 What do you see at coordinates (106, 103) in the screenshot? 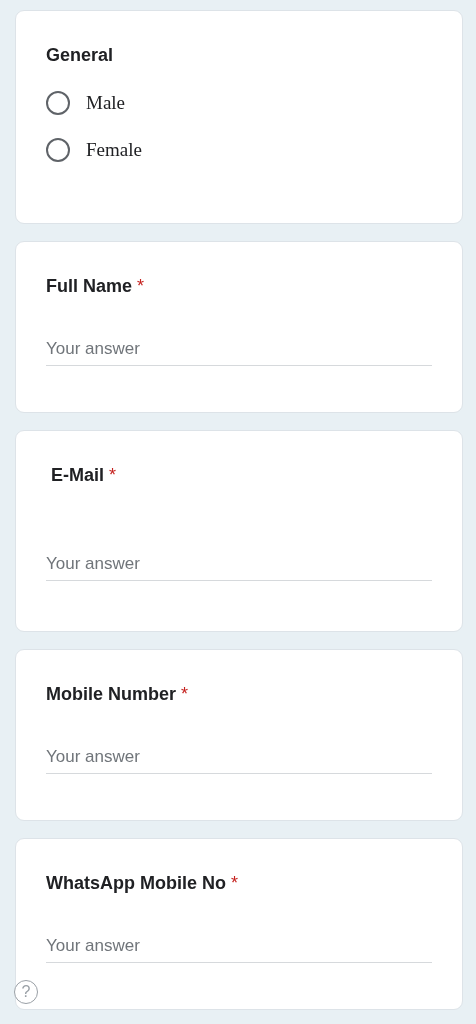
I see `option-label: Male` at bounding box center [106, 103].